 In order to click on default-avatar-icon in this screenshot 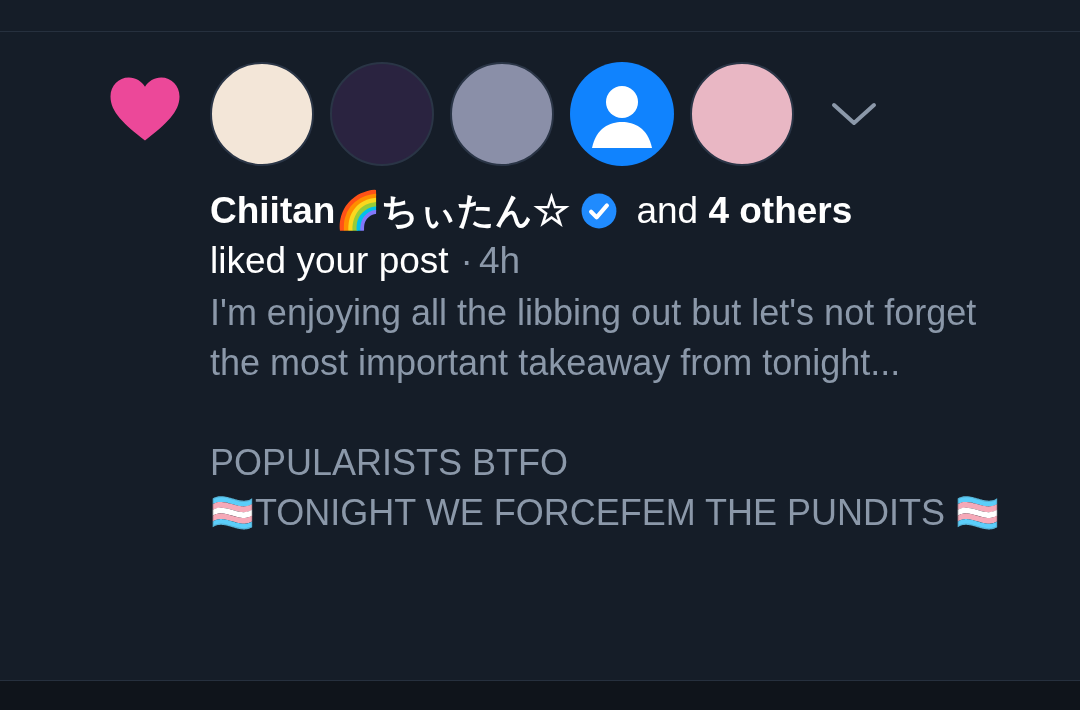, I will do `click(622, 114)`.